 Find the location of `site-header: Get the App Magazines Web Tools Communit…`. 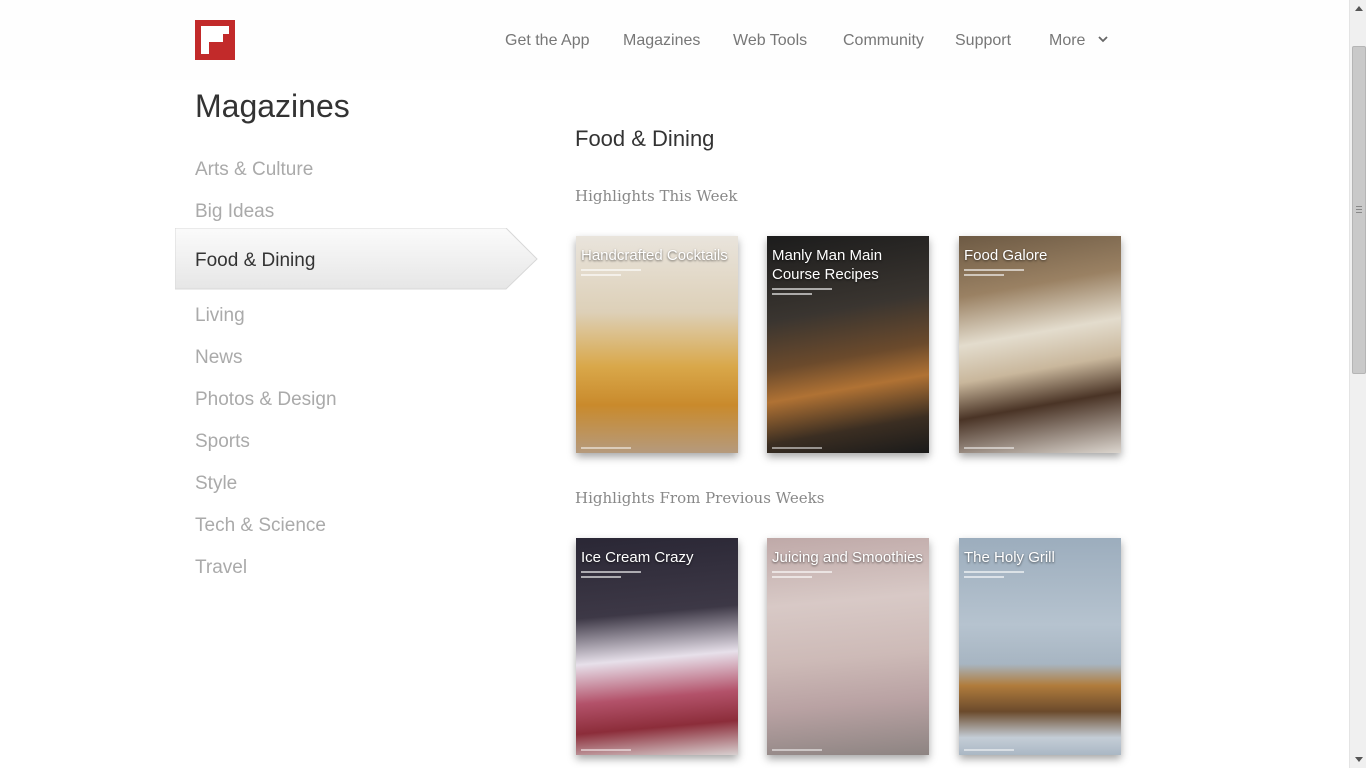

site-header: Get the App Magazines Web Tools Communit… is located at coordinates (674, 40).